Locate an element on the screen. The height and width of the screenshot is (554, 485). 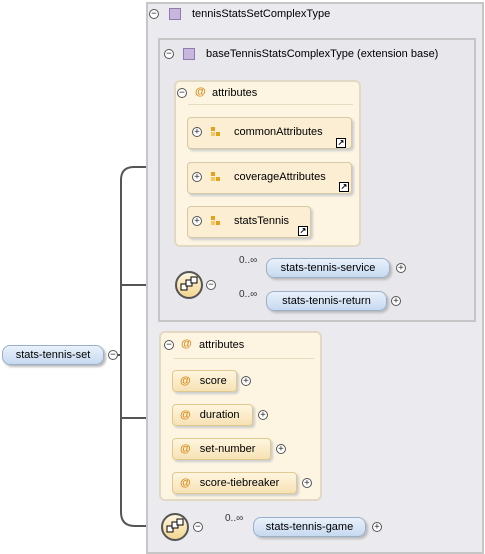
own-attributes-label: attributes is located at coordinates (222, 345).